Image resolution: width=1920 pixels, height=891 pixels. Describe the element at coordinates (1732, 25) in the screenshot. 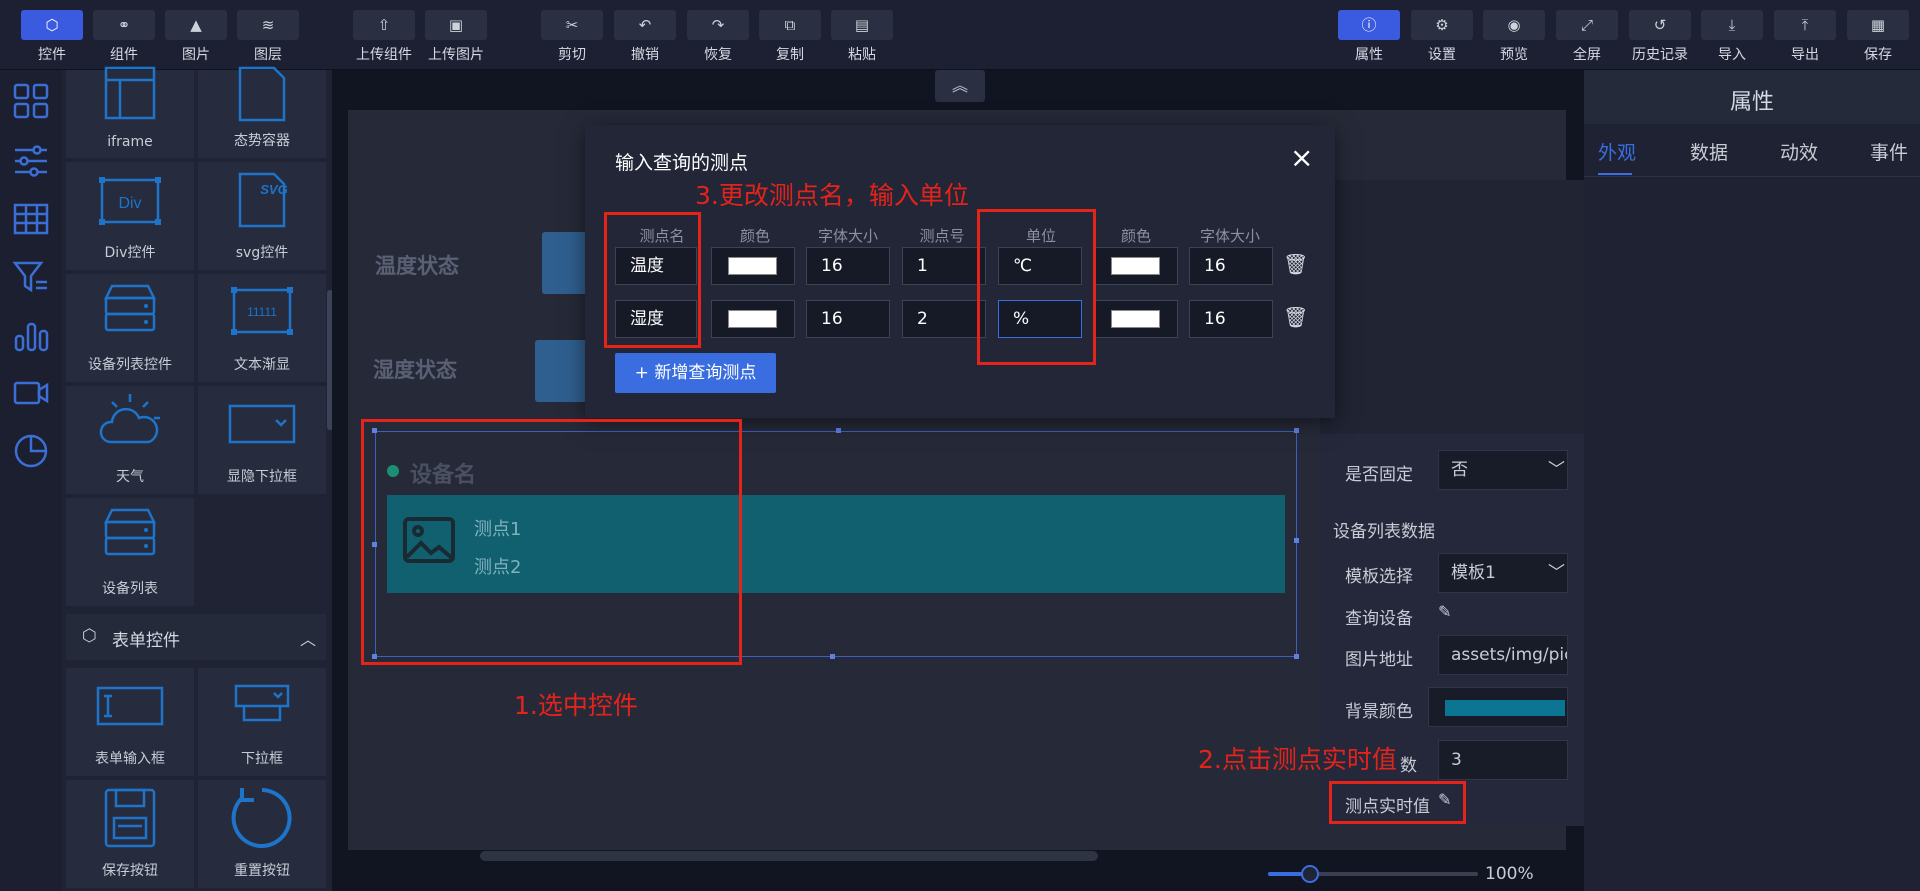

I see `import-icon: ⤓` at that location.